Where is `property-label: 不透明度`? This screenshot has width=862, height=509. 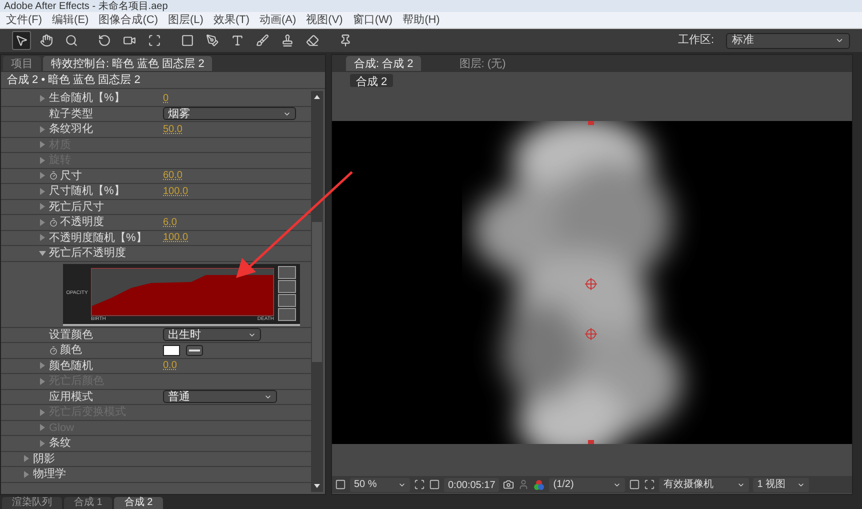 property-label: 不透明度 is located at coordinates (82, 222).